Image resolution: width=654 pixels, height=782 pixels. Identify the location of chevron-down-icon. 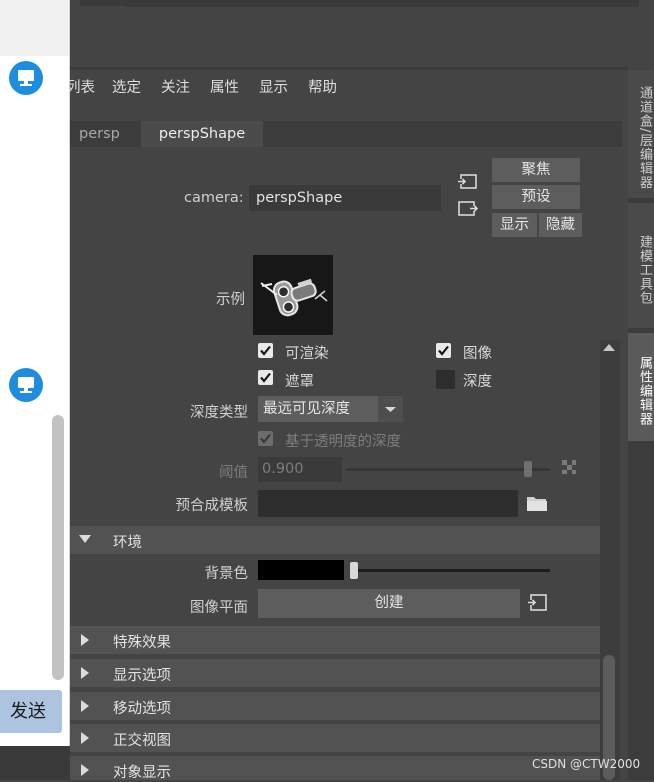
(390, 409).